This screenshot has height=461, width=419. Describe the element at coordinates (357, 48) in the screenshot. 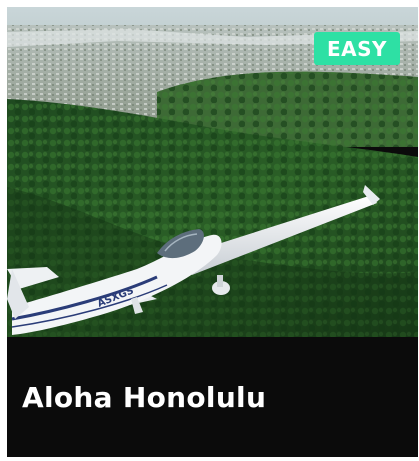

I see `difficulty-badge: EASY` at that location.